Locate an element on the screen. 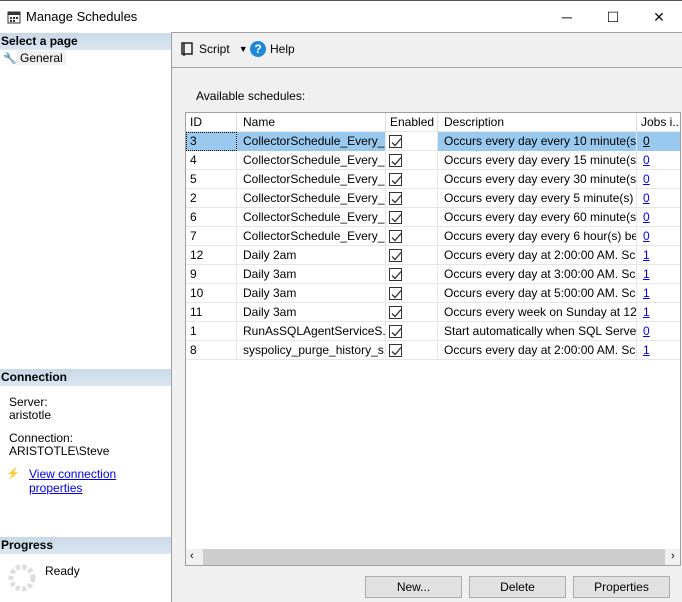 This screenshot has width=682, height=602. dropdown-arrow-icon: ▼ is located at coordinates (243, 49).